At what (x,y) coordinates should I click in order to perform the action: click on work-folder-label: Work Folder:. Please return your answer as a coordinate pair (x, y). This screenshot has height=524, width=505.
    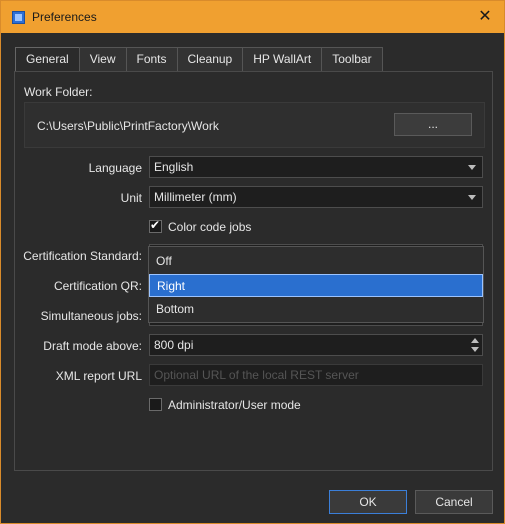
    Looking at the image, I should click on (58, 92).